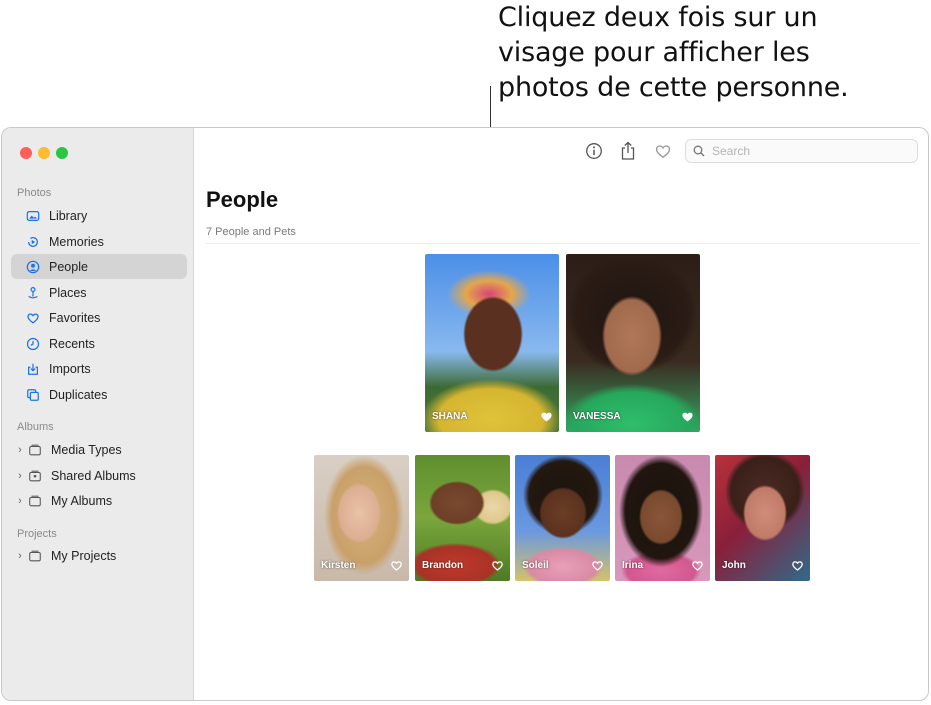 The image size is (931, 705). I want to click on search-icon, so click(699, 151).